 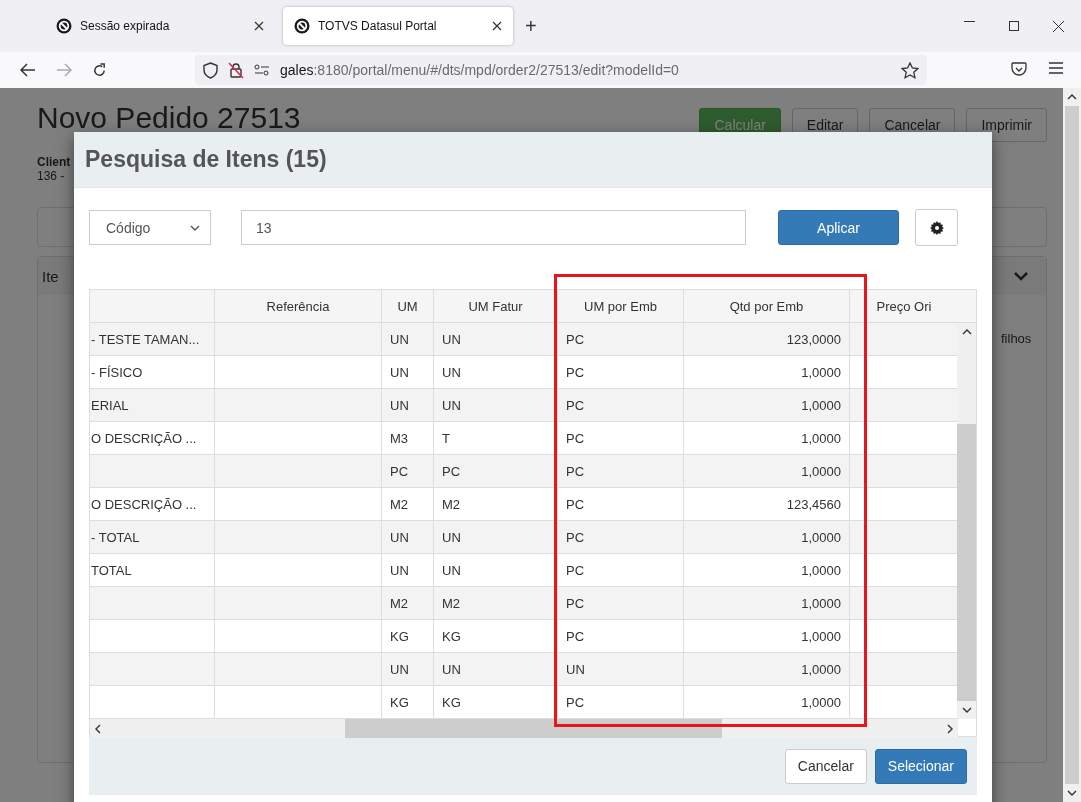 I want to click on settings-icon, so click(x=936, y=227).